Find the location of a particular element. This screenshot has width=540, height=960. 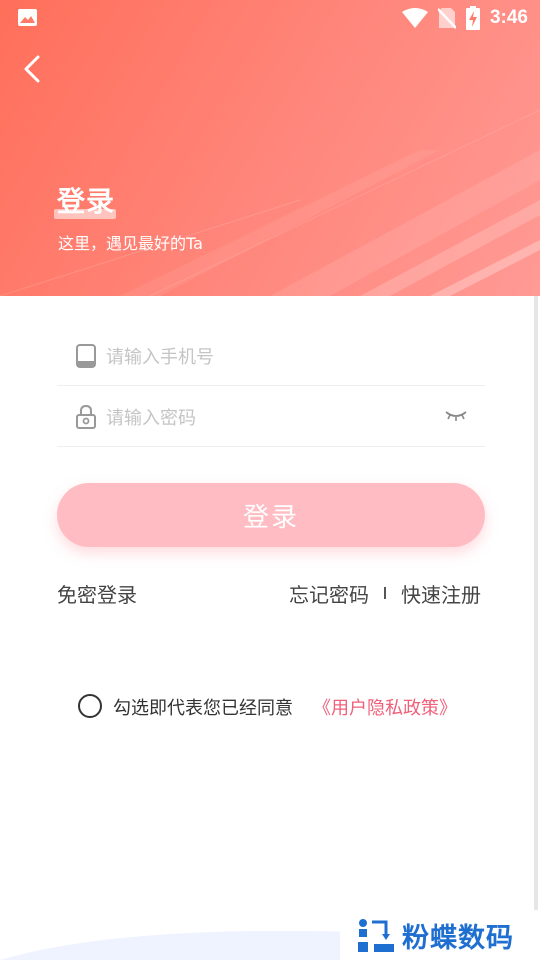

phone-placeholder: 请输入手机号 is located at coordinates (160, 357).